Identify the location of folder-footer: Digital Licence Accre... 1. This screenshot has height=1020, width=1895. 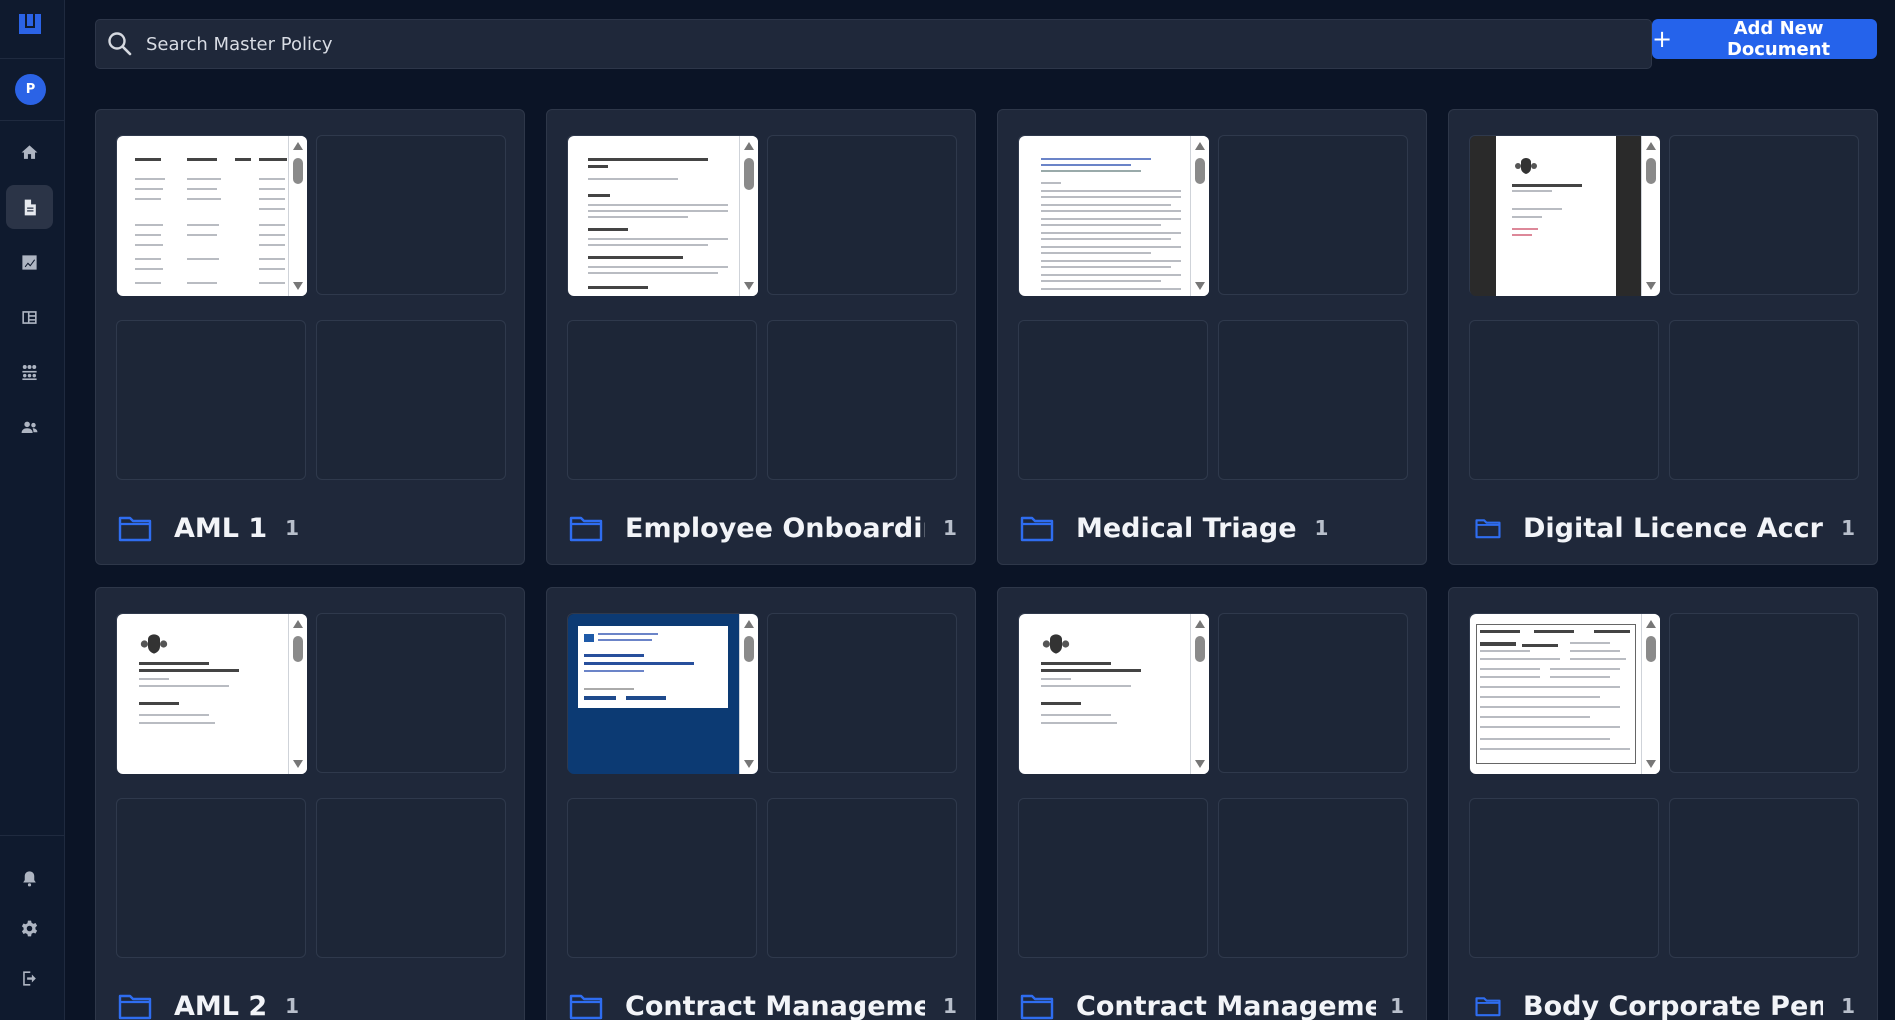
(1666, 528).